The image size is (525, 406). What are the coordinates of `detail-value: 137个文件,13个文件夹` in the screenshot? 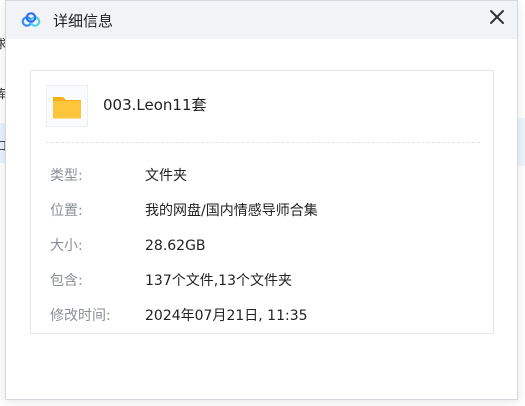 It's located at (218, 281).